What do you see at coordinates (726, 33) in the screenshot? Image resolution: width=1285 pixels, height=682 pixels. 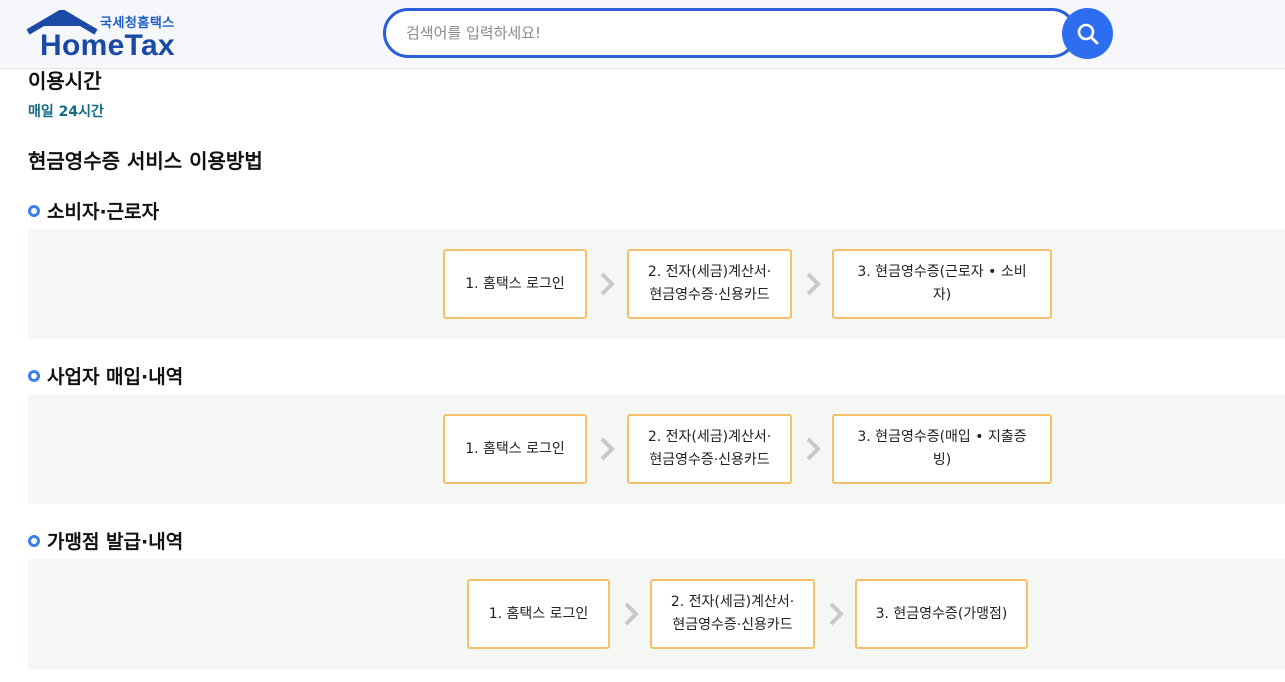 I see `search-input` at bounding box center [726, 33].